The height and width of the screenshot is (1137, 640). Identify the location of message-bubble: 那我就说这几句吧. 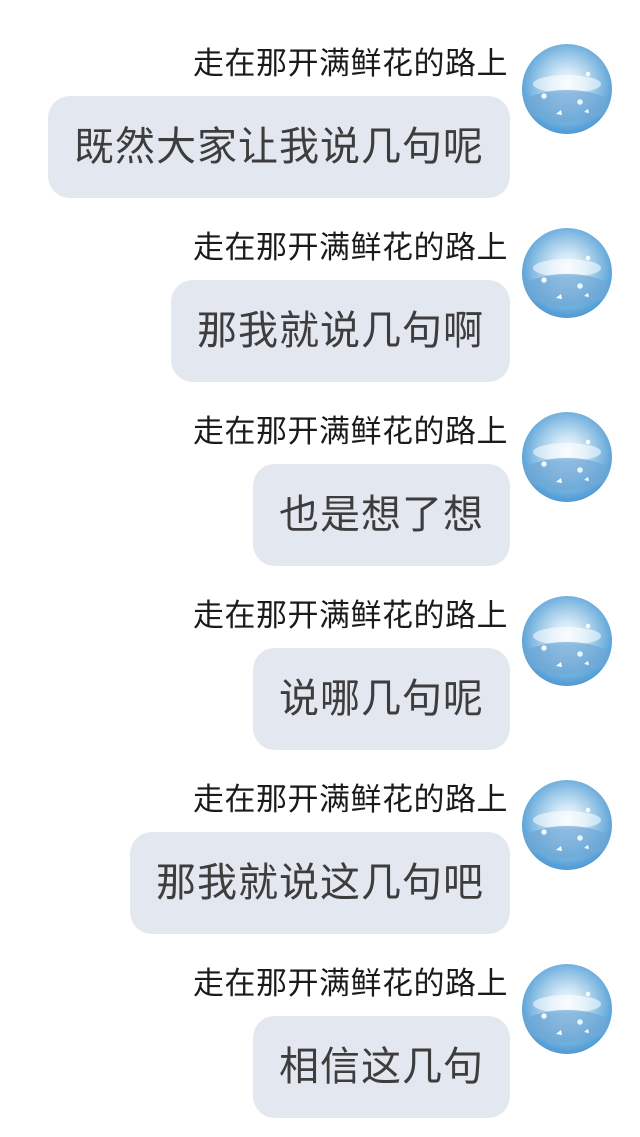
(320, 883).